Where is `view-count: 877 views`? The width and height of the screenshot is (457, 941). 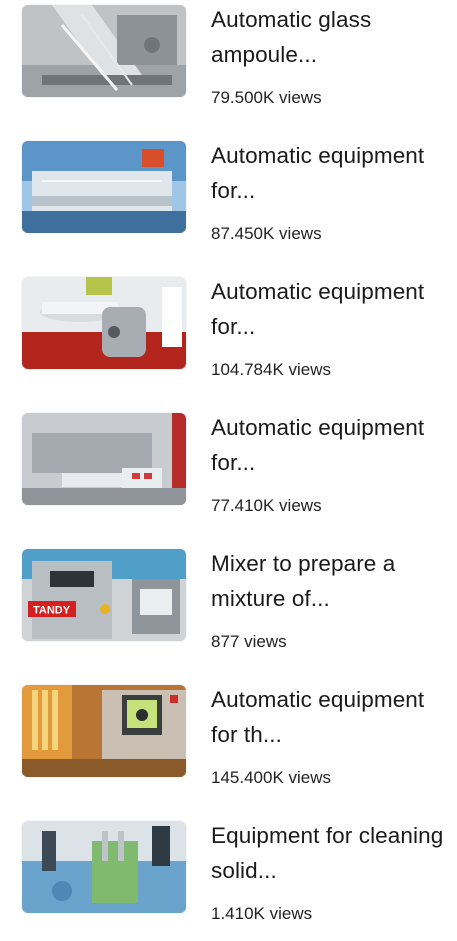
view-count: 877 views is located at coordinates (249, 641).